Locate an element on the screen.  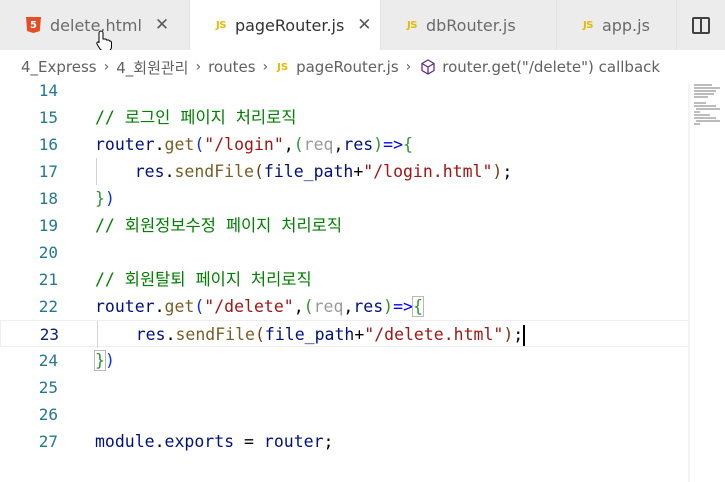
token: req is located at coordinates (318, 144).